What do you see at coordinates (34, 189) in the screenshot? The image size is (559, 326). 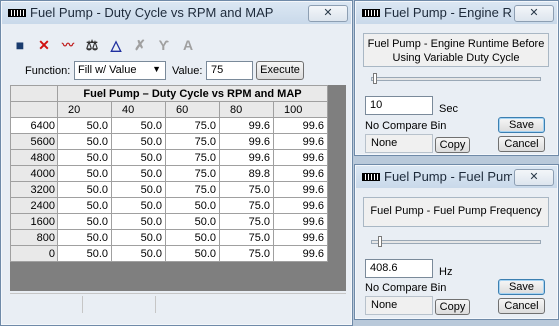 I see `row-header: 3200` at bounding box center [34, 189].